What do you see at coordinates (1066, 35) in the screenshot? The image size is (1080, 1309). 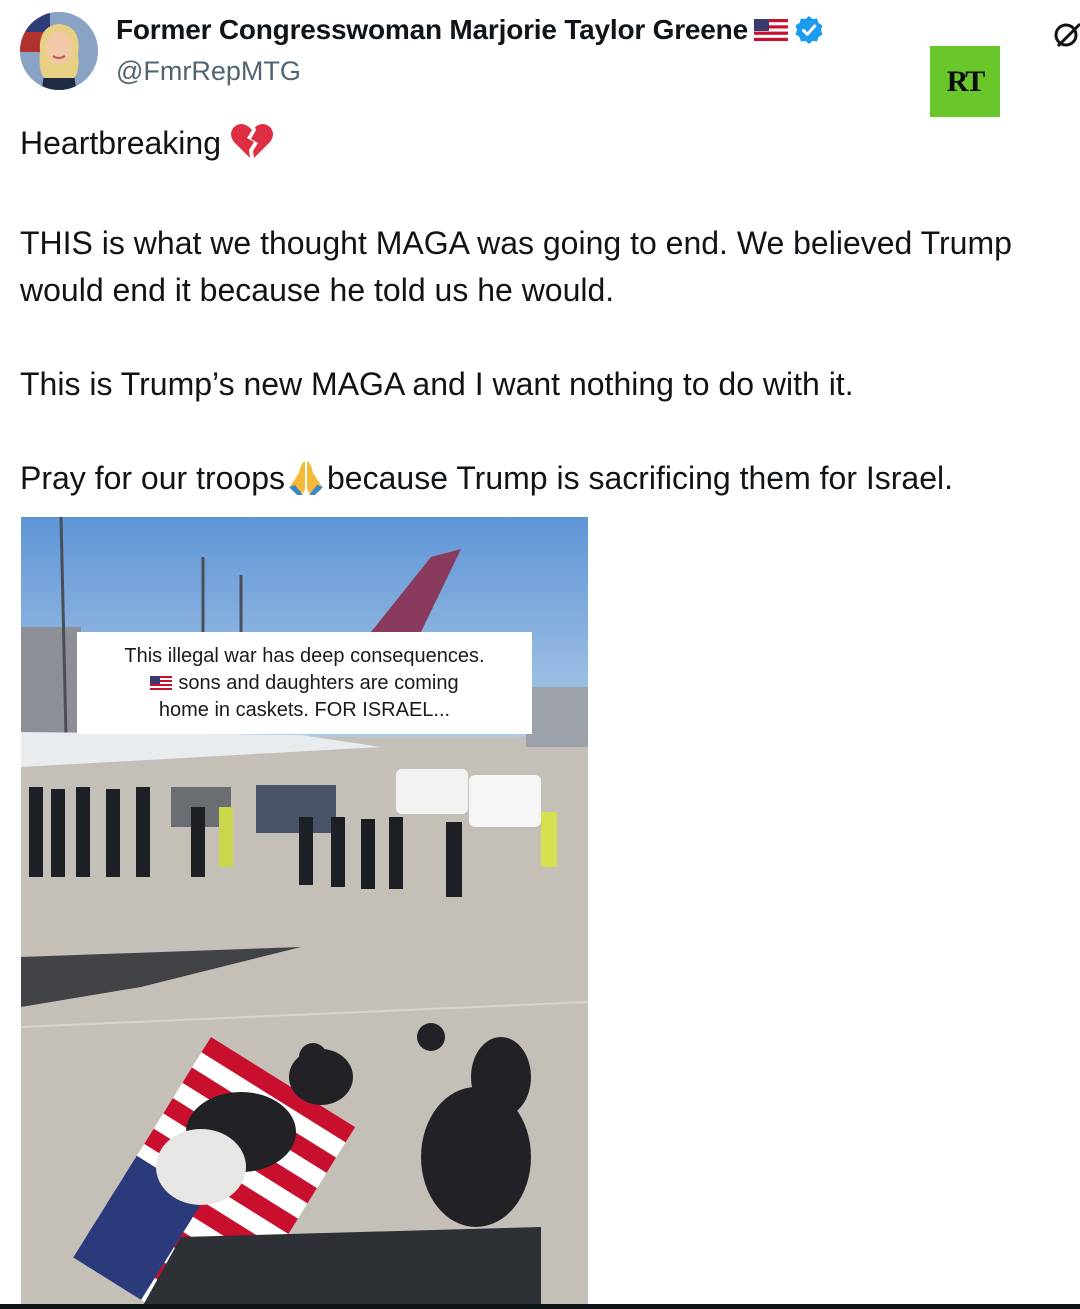 I see `grok-icon` at bounding box center [1066, 35].